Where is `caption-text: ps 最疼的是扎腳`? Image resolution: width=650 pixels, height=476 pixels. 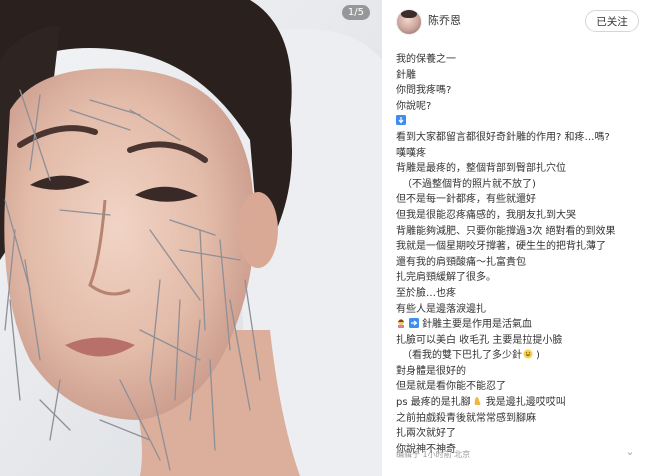 caption-text: ps 最疼的是扎腳 is located at coordinates (433, 403).